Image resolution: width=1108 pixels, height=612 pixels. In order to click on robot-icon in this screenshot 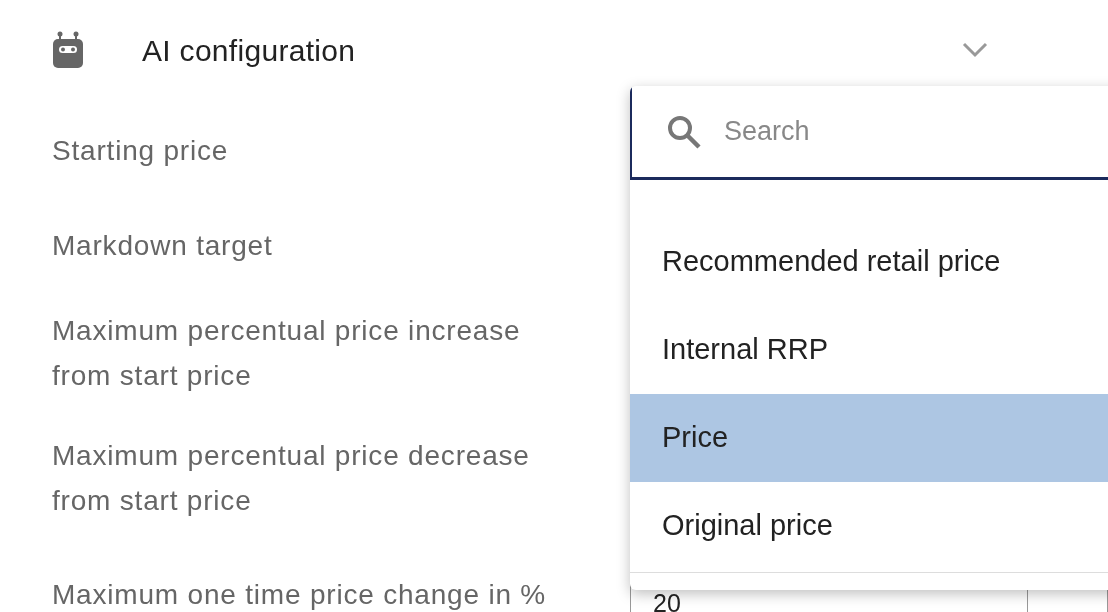, I will do `click(68, 50)`.